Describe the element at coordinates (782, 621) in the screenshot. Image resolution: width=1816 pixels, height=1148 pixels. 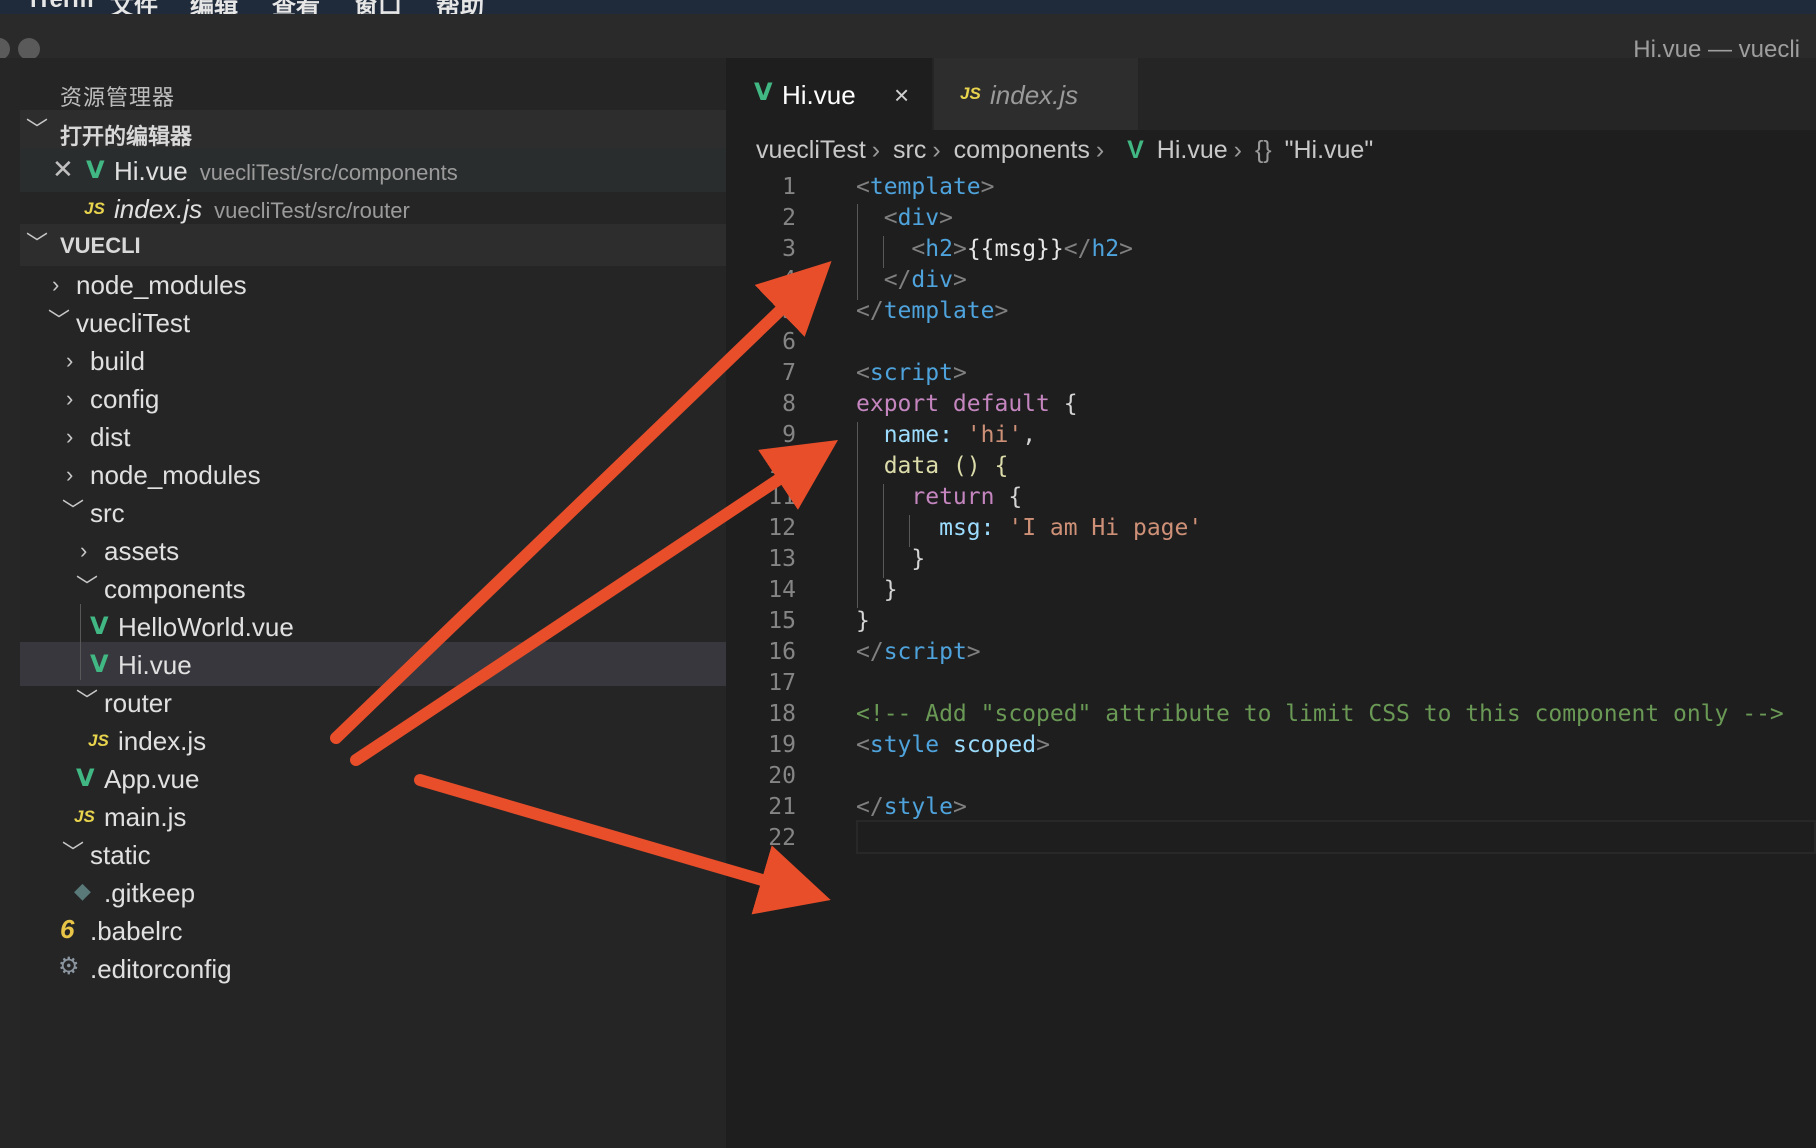
I see `line-number: 15` at that location.